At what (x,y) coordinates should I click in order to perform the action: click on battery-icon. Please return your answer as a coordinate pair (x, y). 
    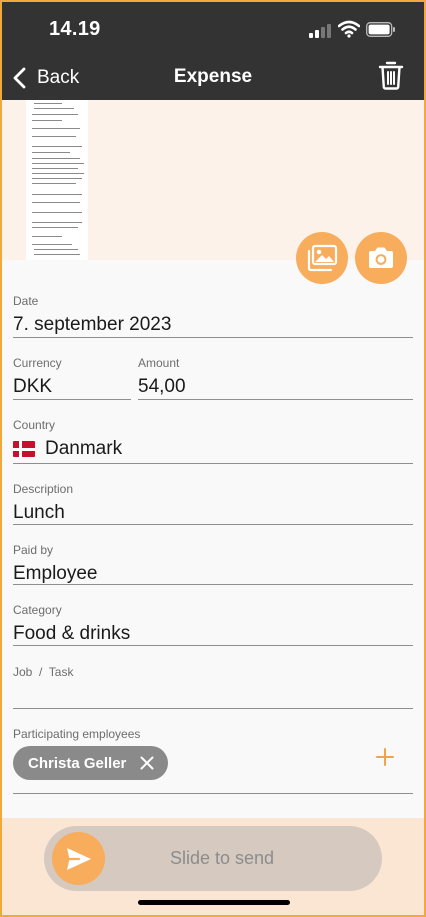
    Looking at the image, I should click on (380, 29).